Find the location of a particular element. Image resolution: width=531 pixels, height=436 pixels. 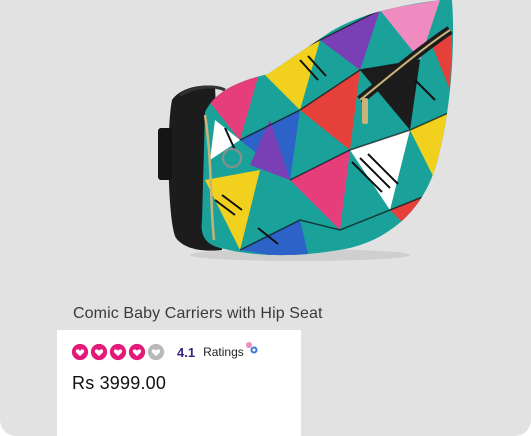

product-info-panel: 4.1 Ratings Rs 3999.00 is located at coordinates (179, 383).